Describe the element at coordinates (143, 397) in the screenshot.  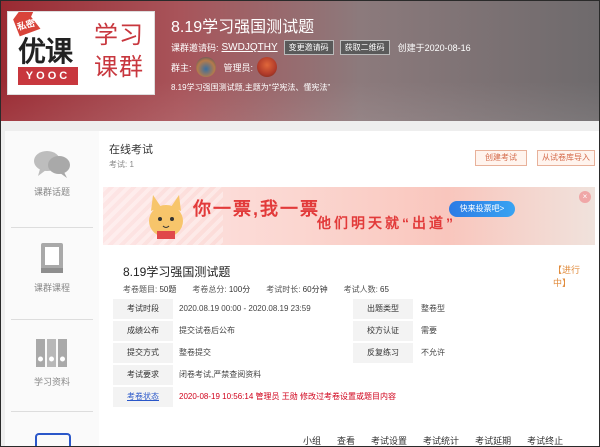
I see `exam-status-link: 考卷状态` at that location.